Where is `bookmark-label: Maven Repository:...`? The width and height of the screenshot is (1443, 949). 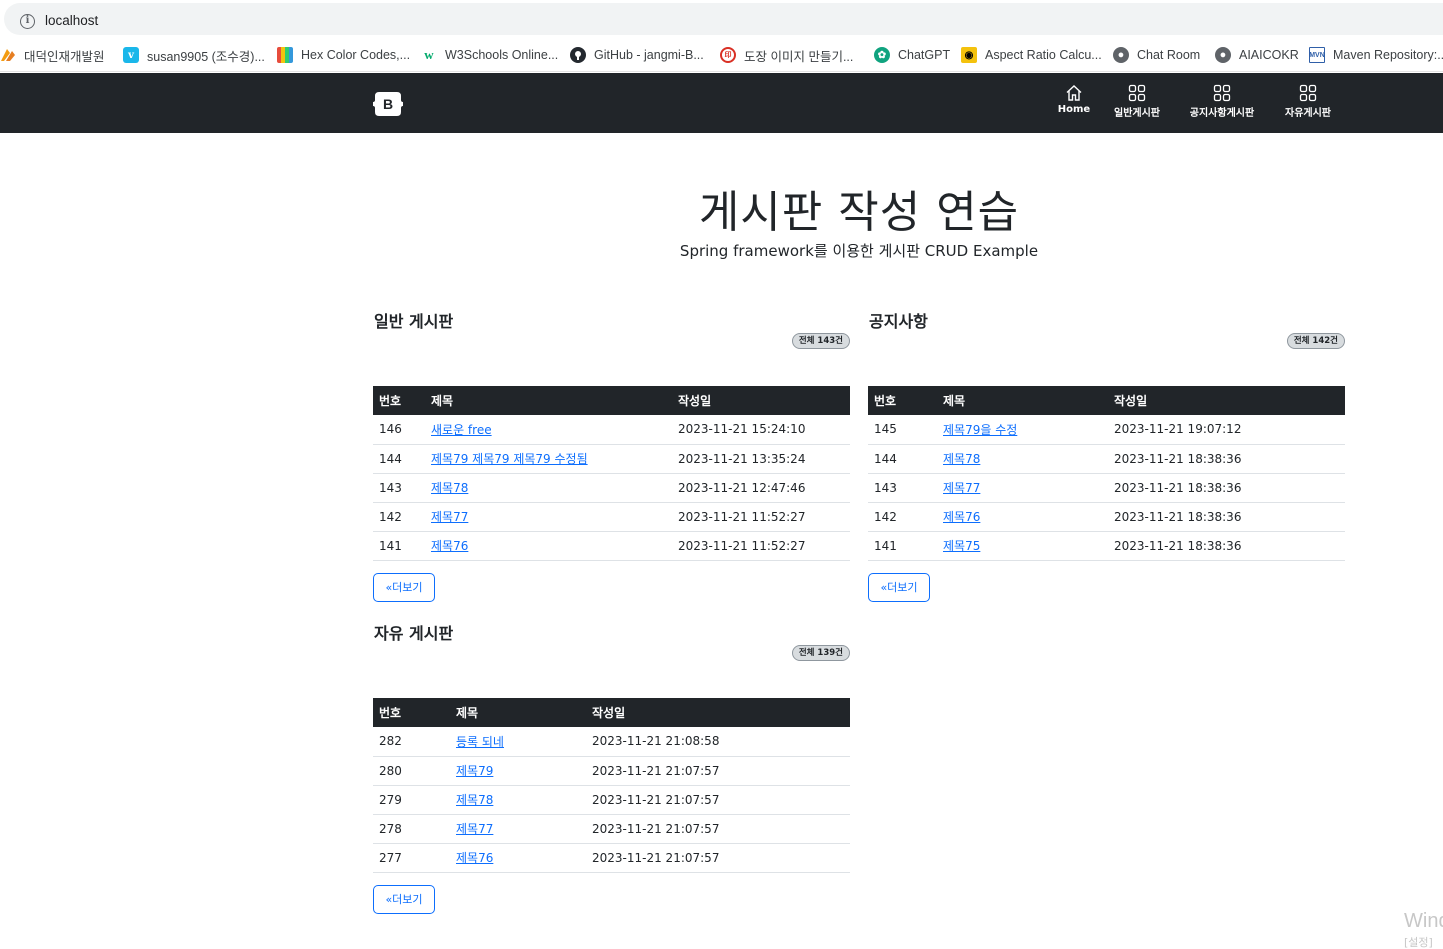 bookmark-label: Maven Repository:... is located at coordinates (1388, 55).